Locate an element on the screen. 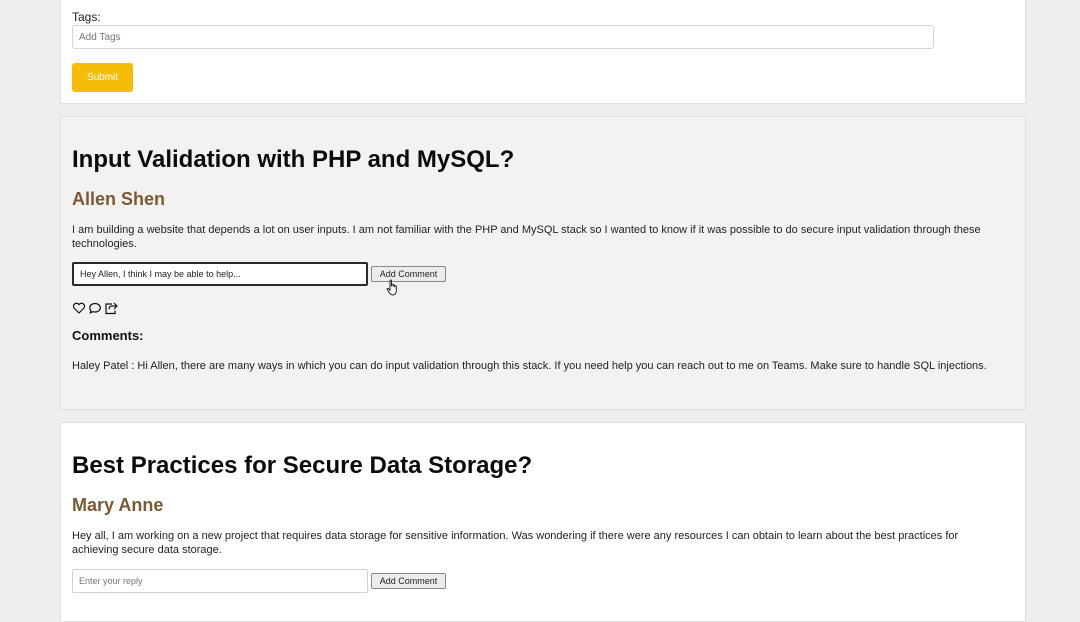  comment-icon is located at coordinates (95, 308).